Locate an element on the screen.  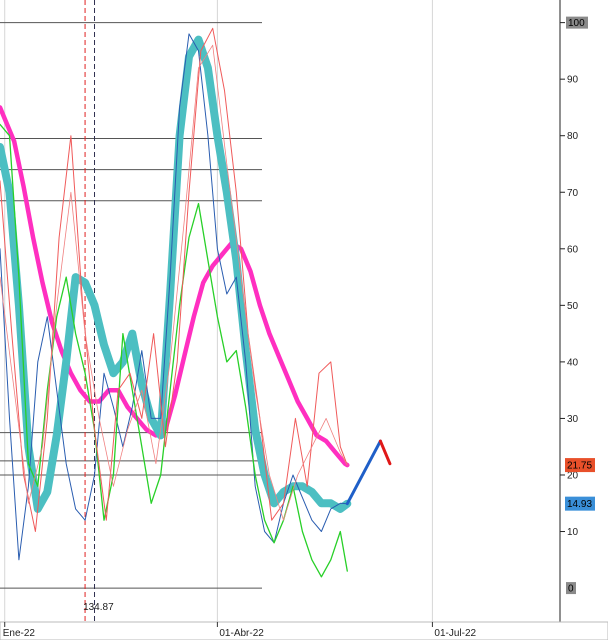
y-tick-label: 90 is located at coordinates (573, 80).